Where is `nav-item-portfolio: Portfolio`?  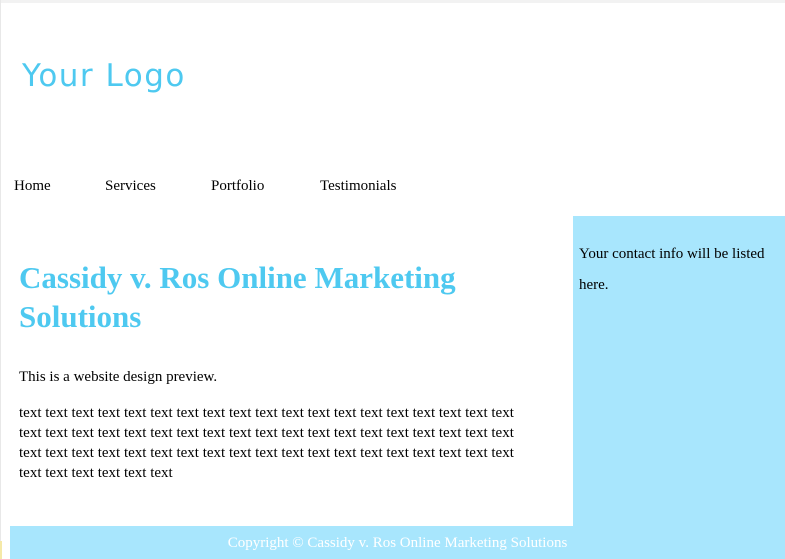
nav-item-portfolio: Portfolio is located at coordinates (237, 186).